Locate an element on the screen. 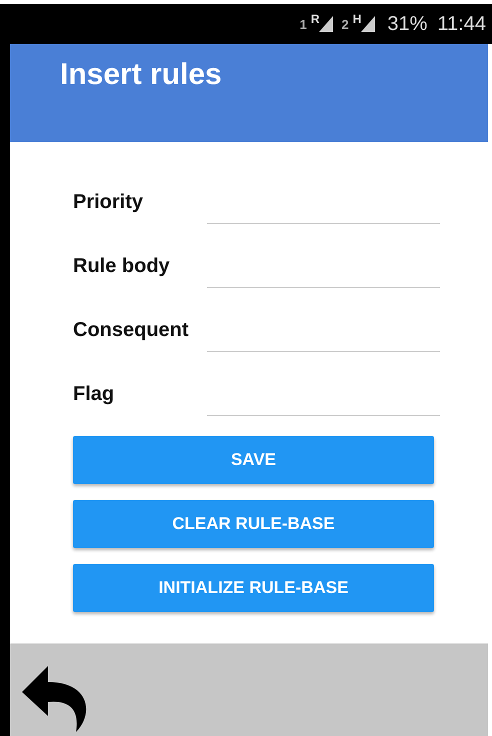 The height and width of the screenshot is (736, 492). sim-number: 1 is located at coordinates (303, 24).